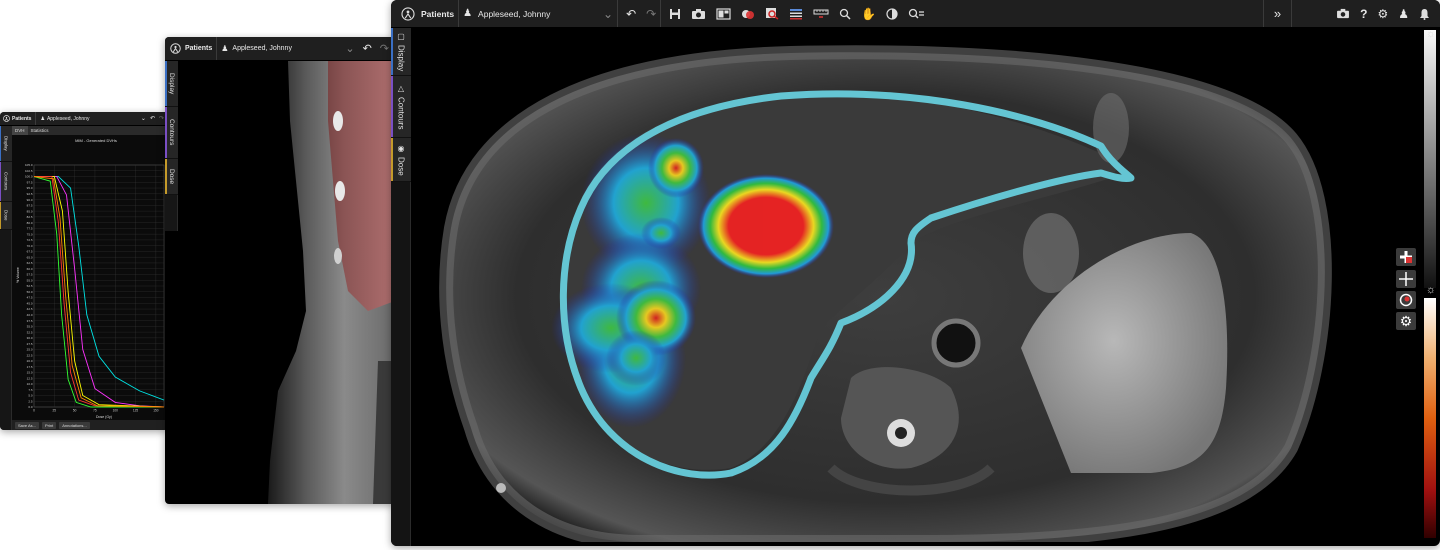 The width and height of the screenshot is (1440, 550). Describe the element at coordinates (49, 425) in the screenshot. I see `print-button: Print` at that location.